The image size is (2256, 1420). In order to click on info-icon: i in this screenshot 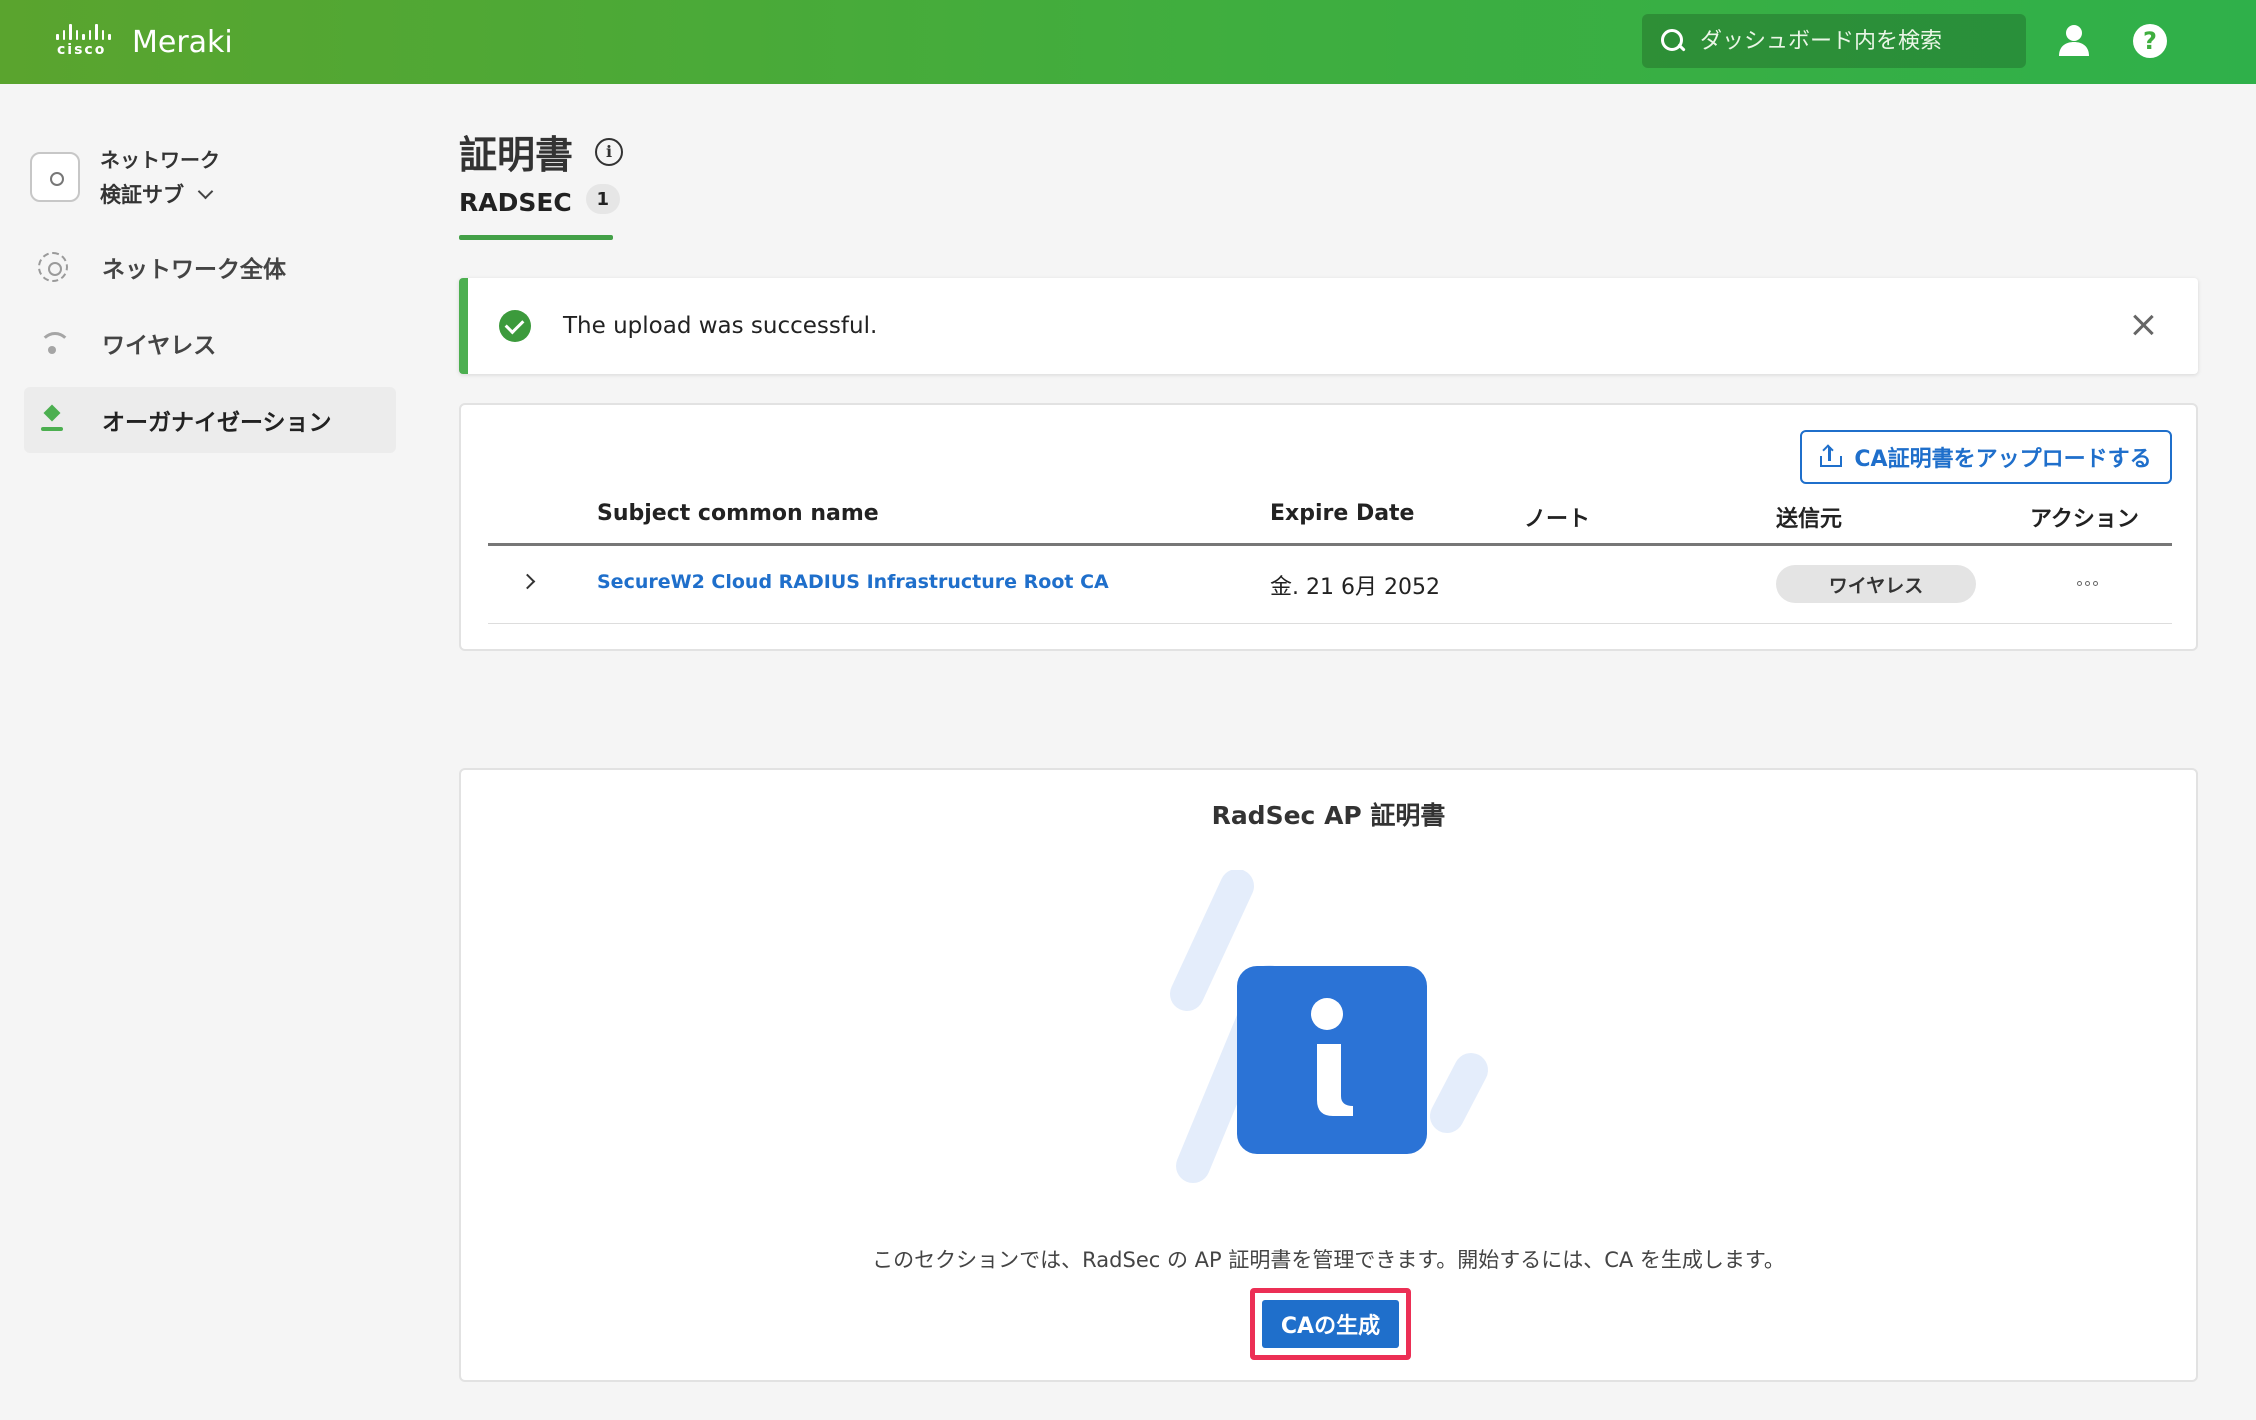, I will do `click(609, 151)`.